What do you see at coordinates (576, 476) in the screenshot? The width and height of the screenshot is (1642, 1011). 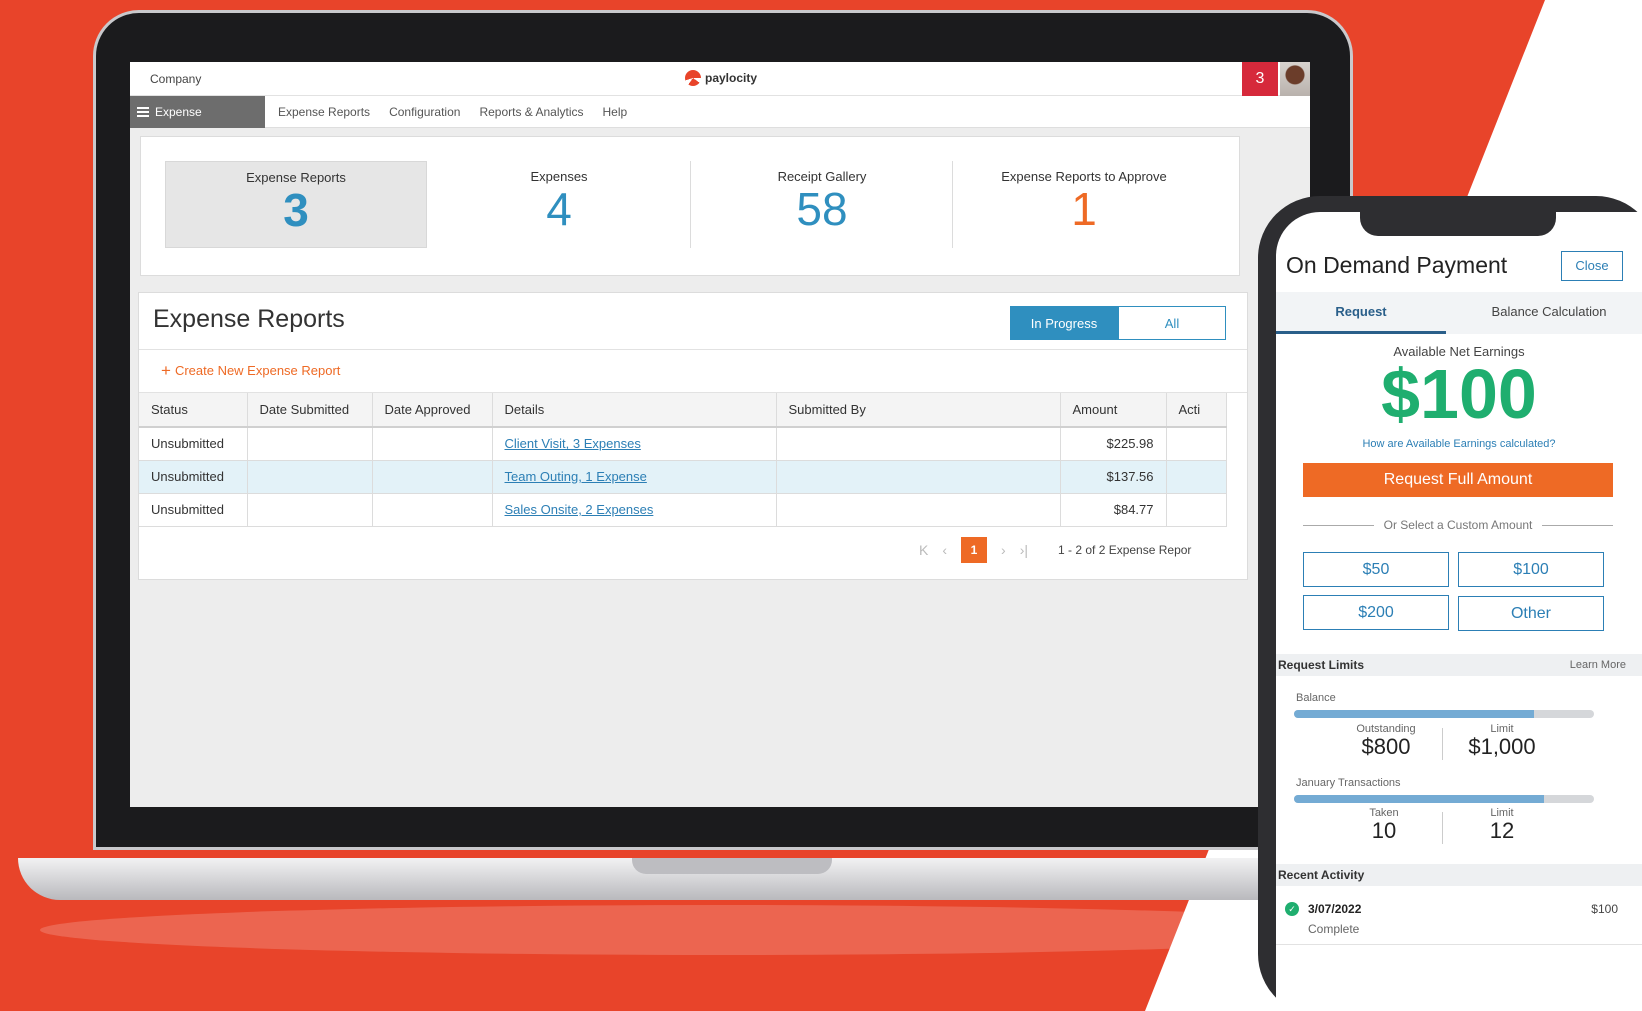 I see `report-link: Team Outing, 1 Expense` at bounding box center [576, 476].